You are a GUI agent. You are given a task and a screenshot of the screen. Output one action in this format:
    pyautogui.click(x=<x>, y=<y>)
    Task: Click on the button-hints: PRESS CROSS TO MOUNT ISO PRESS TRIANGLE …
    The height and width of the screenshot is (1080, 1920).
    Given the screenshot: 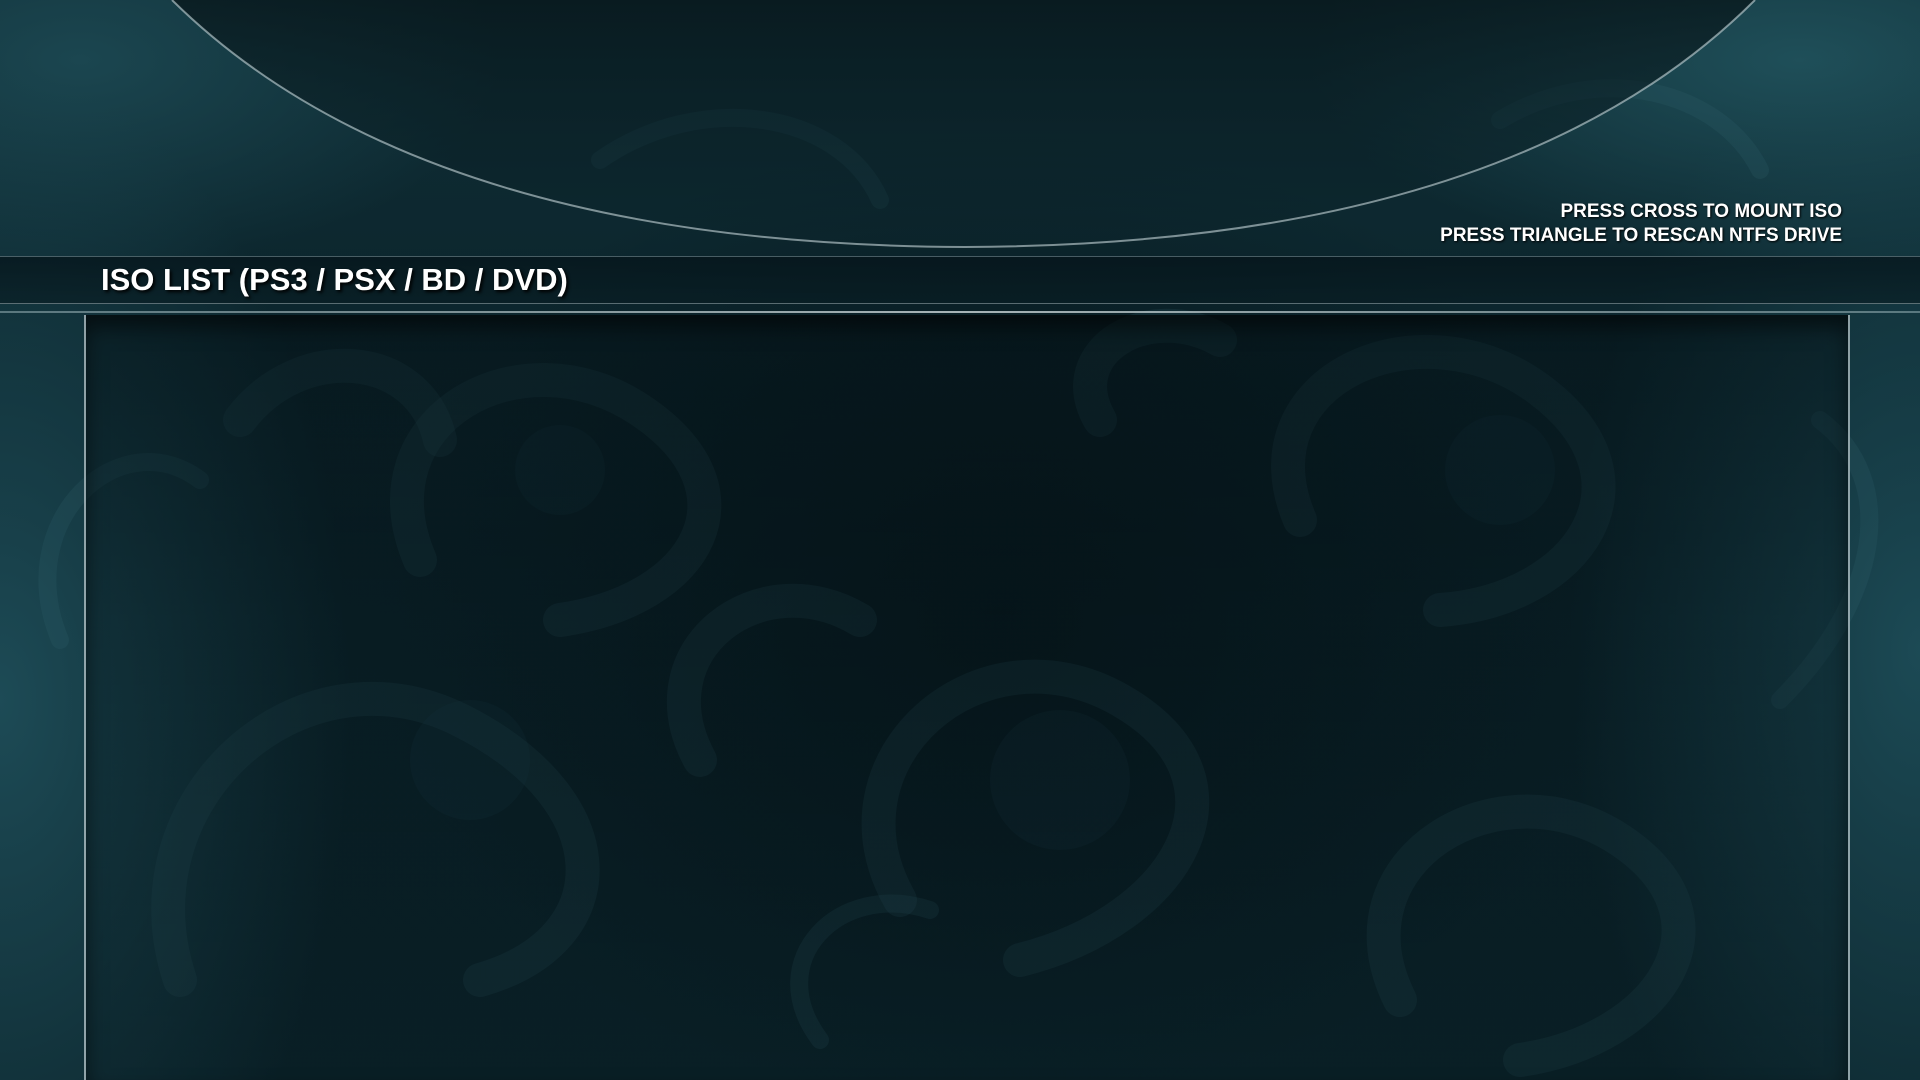 What is the action you would take?
    pyautogui.click(x=1641, y=224)
    